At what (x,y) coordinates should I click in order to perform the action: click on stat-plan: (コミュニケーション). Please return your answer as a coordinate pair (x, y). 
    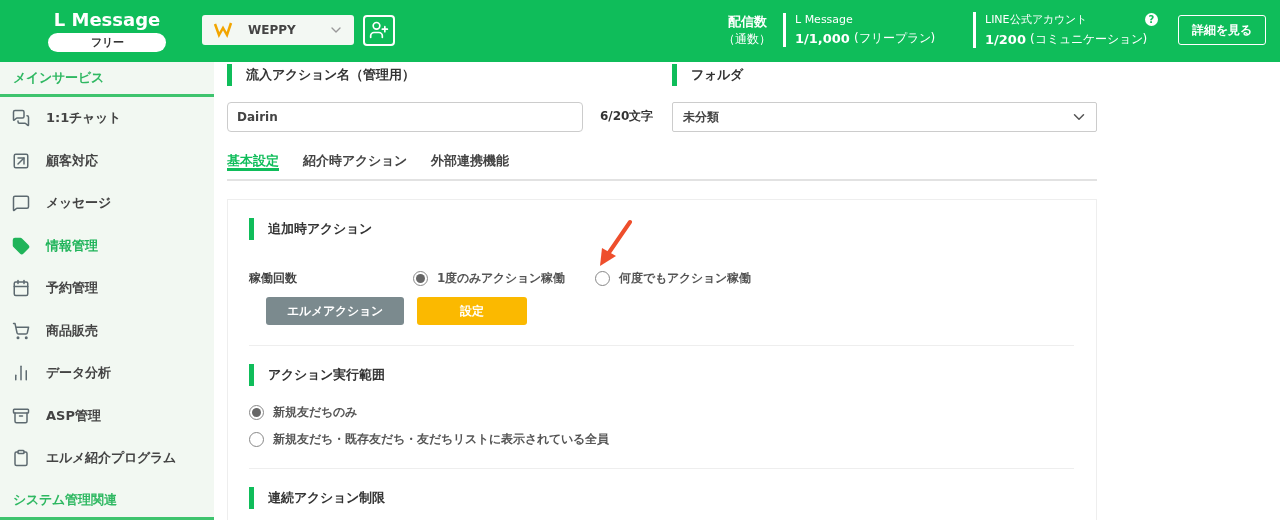
    Looking at the image, I should click on (1088, 39).